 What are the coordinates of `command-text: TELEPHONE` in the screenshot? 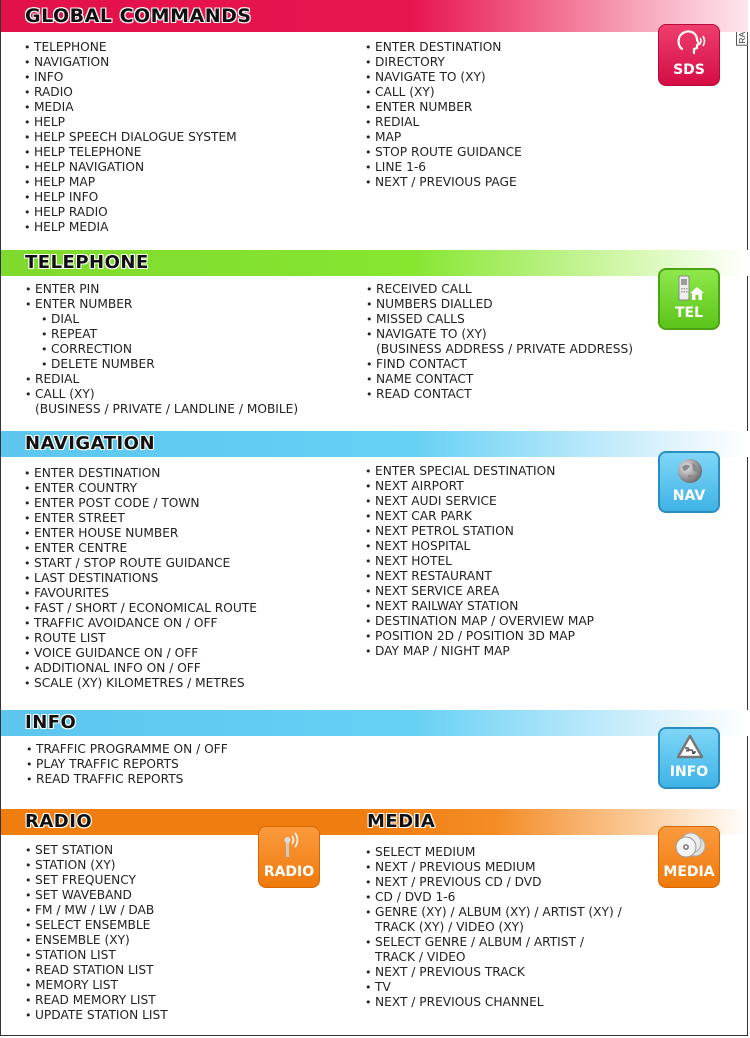 It's located at (70, 47).